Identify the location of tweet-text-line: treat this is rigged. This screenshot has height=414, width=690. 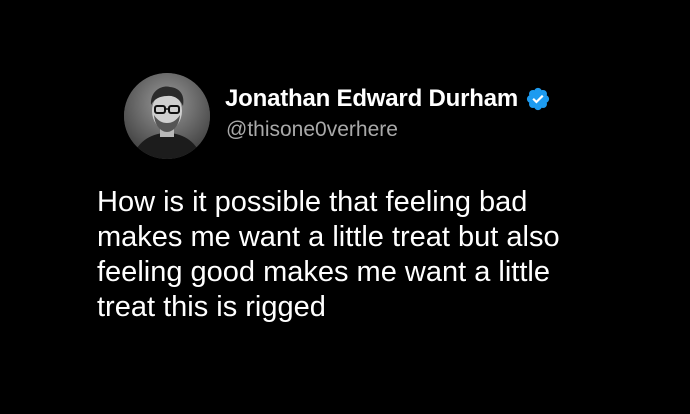
(211, 307).